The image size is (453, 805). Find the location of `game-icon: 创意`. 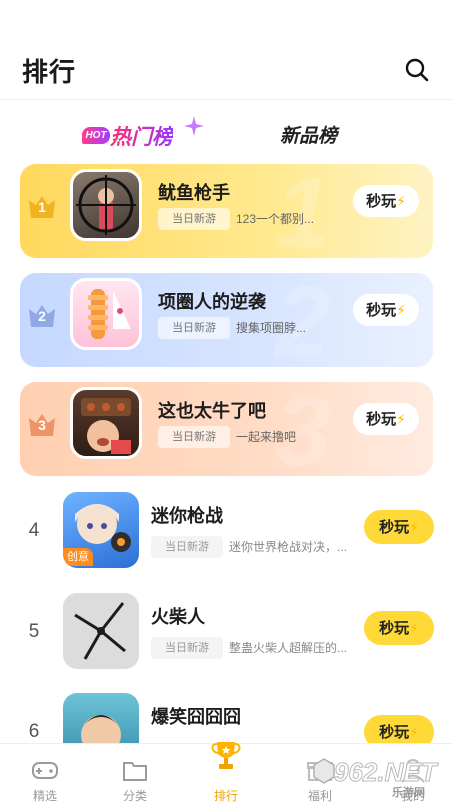

game-icon: 创意 is located at coordinates (101, 530).